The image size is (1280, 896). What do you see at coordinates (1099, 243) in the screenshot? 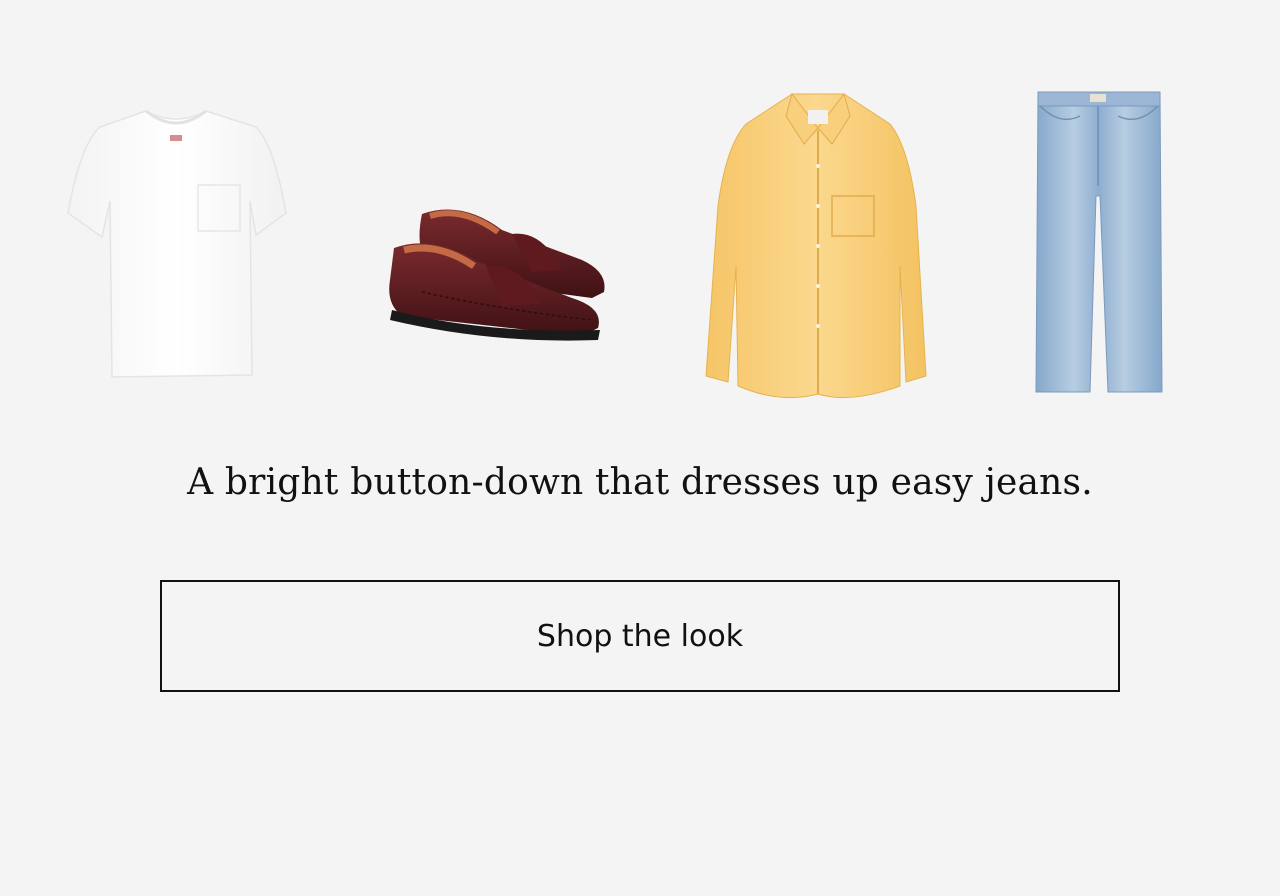
I see `light-wash-jeans-image` at bounding box center [1099, 243].